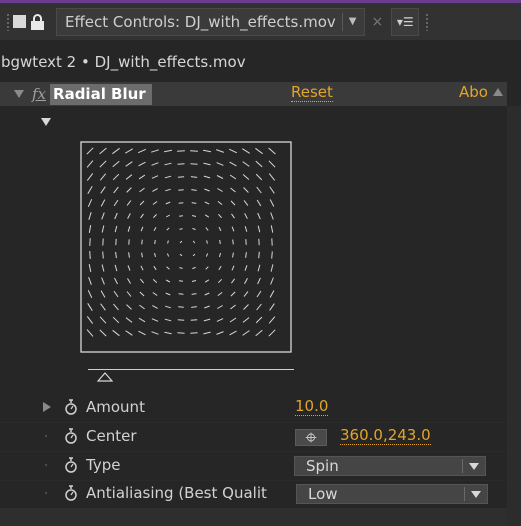 Image resolution: width=521 pixels, height=526 pixels. What do you see at coordinates (390, 466) in the screenshot?
I see `type-dropdown: Spin` at bounding box center [390, 466].